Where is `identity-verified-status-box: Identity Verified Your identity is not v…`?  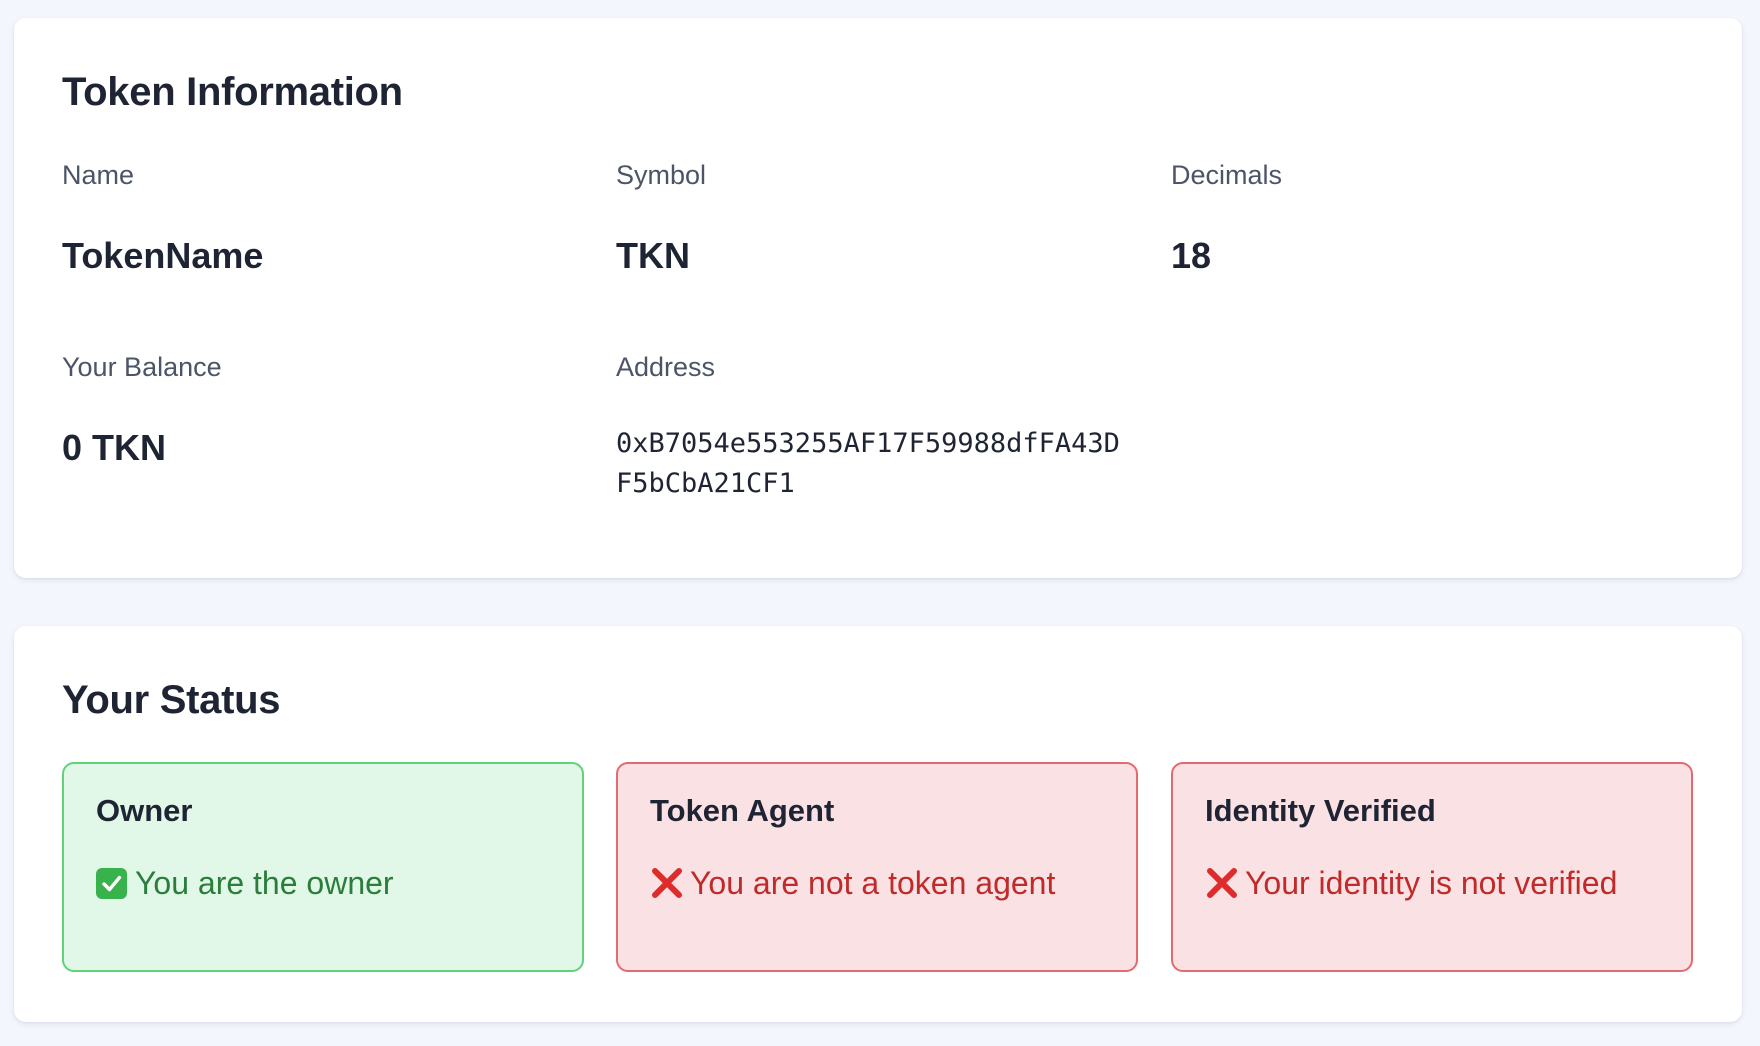
identity-verified-status-box: Identity Verified Your identity is not v… is located at coordinates (1432, 867).